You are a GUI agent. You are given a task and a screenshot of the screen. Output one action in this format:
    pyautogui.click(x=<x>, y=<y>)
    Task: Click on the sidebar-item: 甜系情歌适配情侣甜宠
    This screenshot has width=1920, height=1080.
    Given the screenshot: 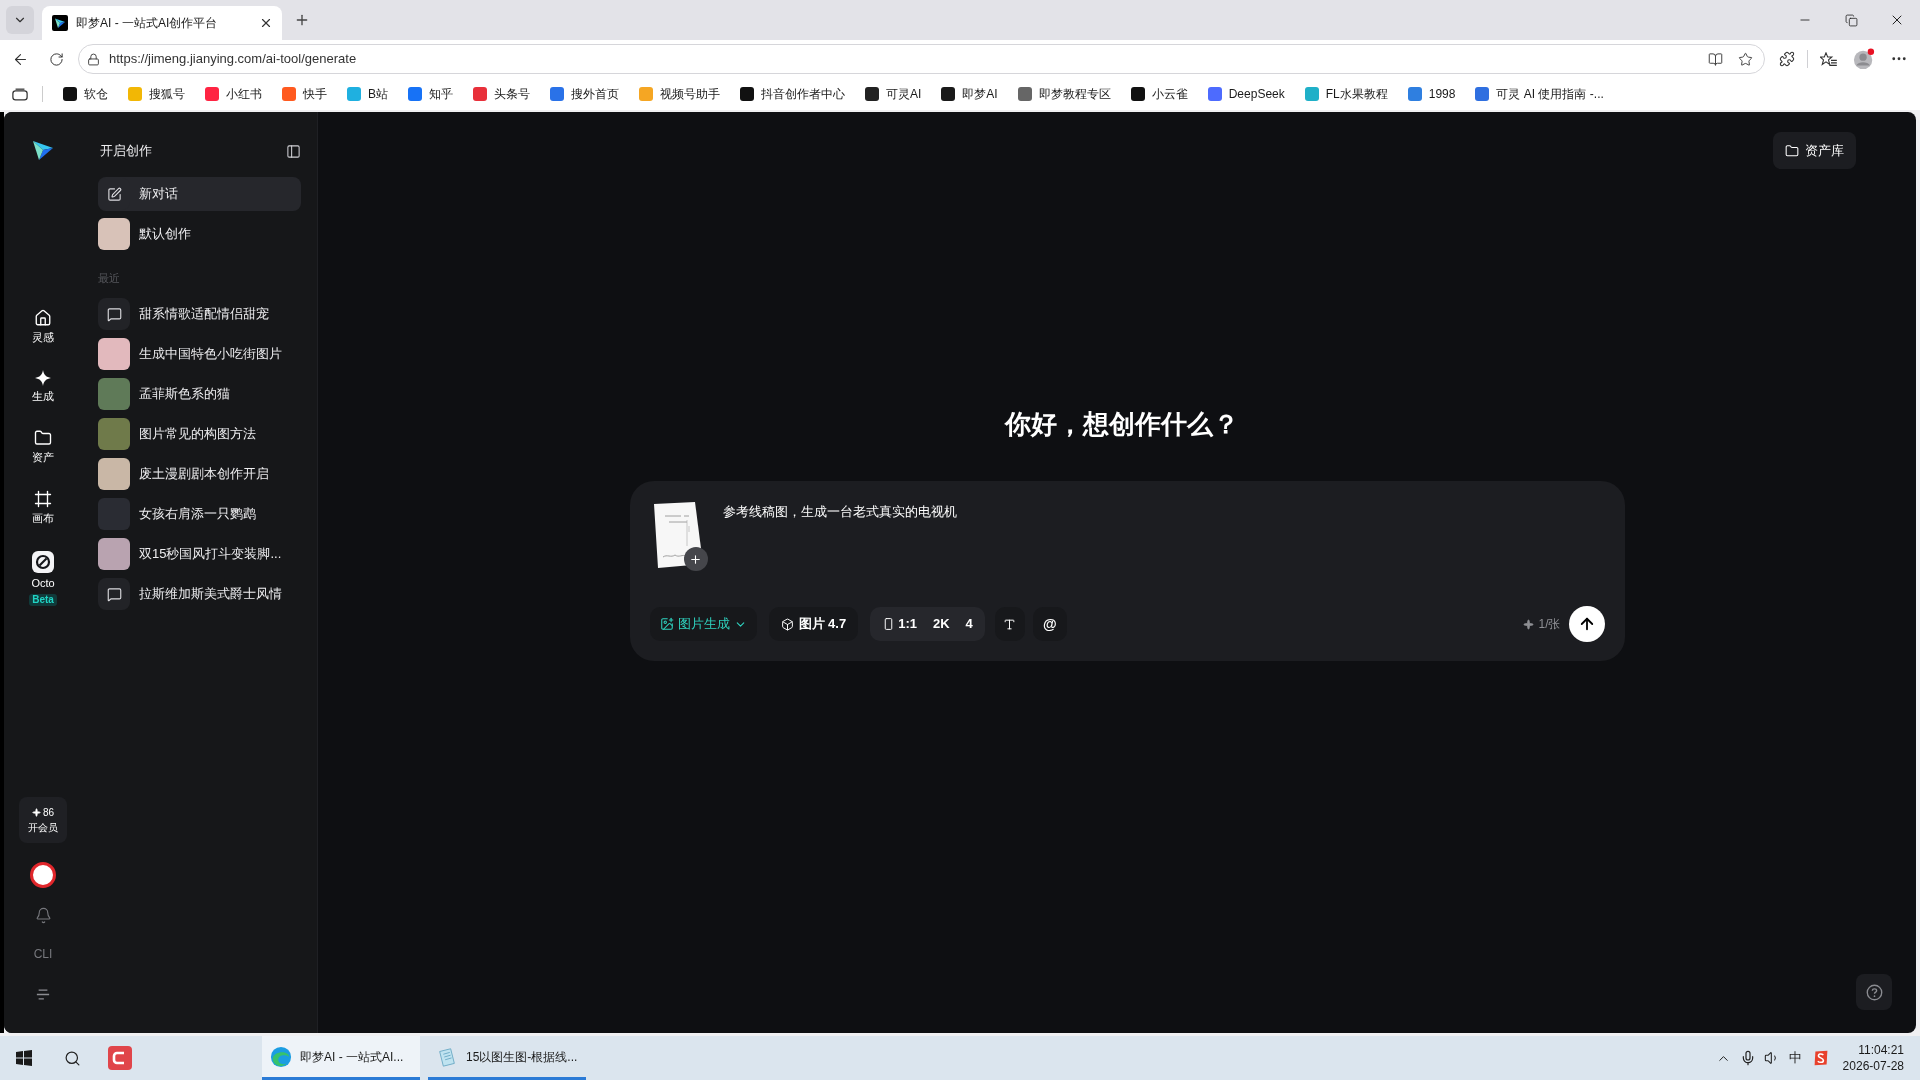 What is the action you would take?
    pyautogui.click(x=199, y=314)
    